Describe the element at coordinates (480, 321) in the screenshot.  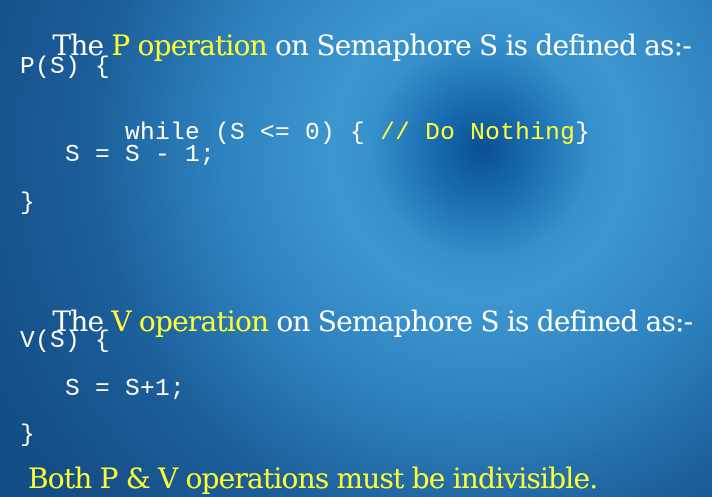
I see `v-heading-suffix: on Semaphore S is defined as:-` at that location.